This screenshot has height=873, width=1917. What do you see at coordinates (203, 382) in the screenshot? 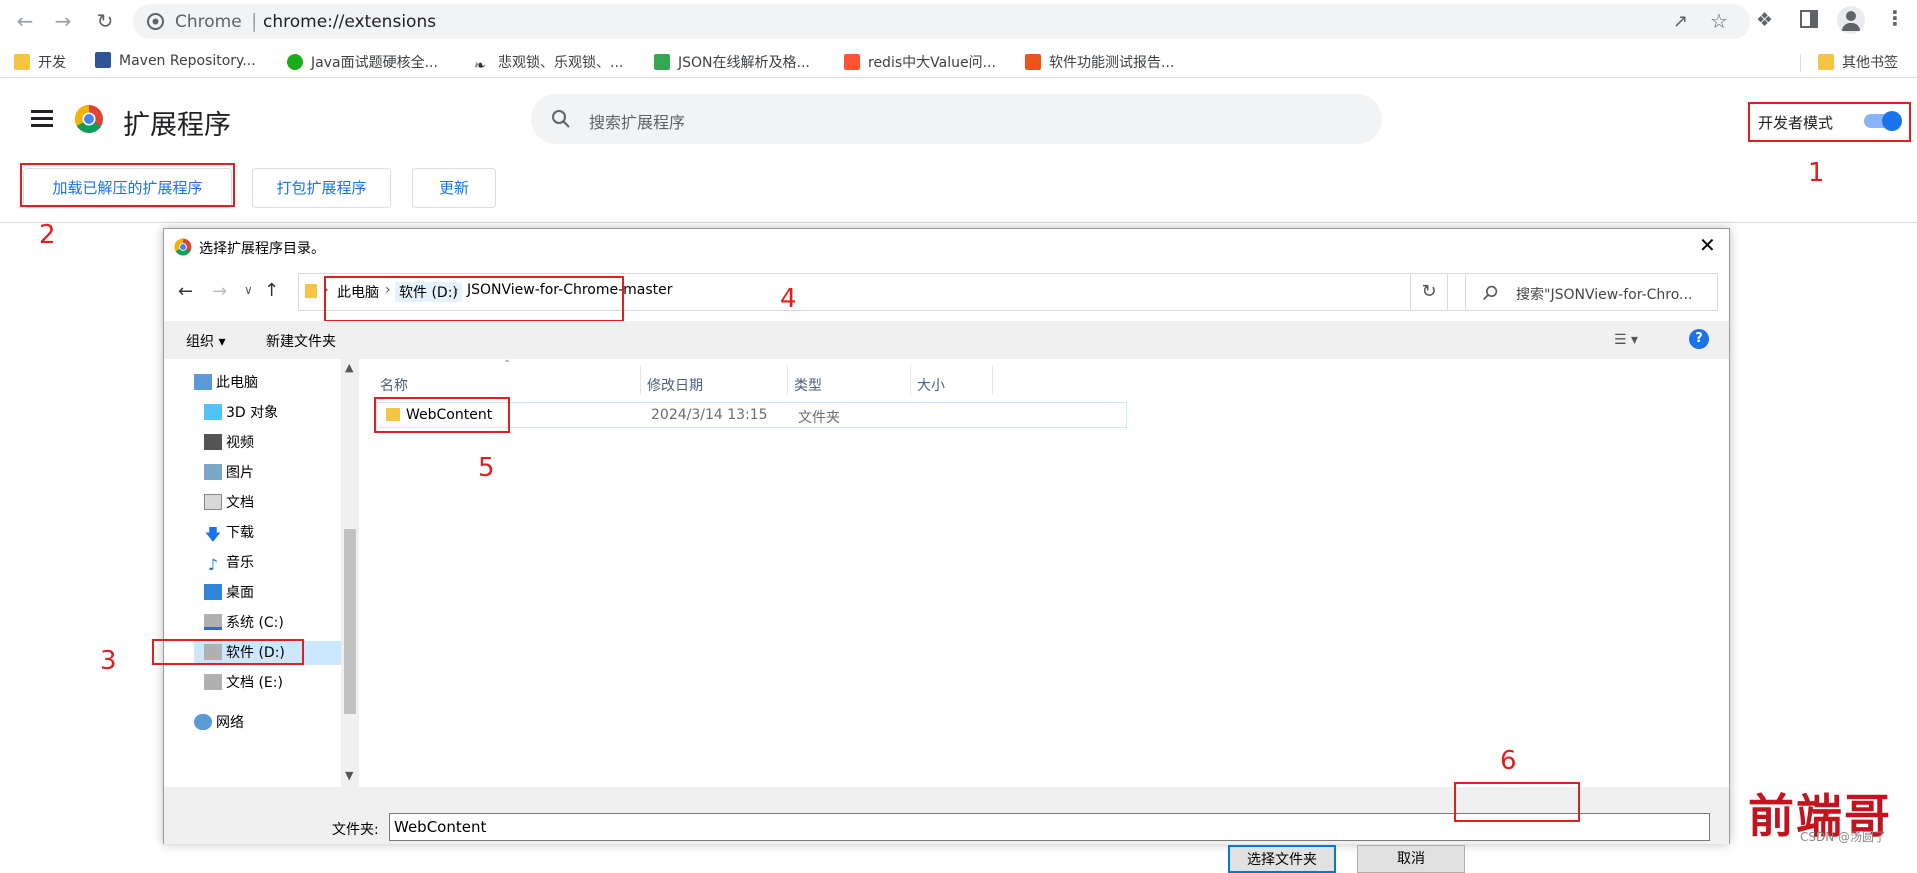
I see `pc-icon` at bounding box center [203, 382].